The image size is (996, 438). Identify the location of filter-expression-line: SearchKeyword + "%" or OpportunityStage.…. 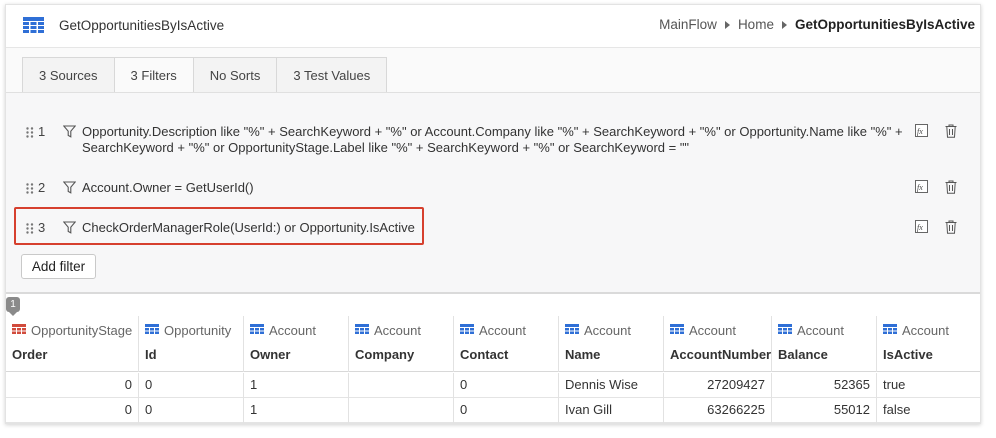
(386, 147).